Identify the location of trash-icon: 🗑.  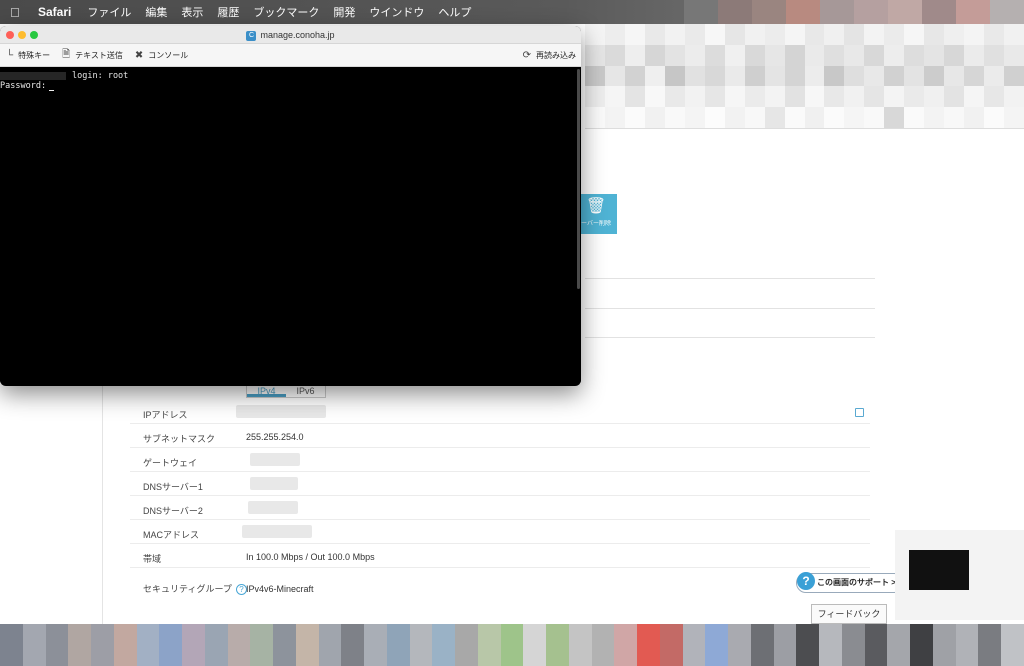
(596, 206).